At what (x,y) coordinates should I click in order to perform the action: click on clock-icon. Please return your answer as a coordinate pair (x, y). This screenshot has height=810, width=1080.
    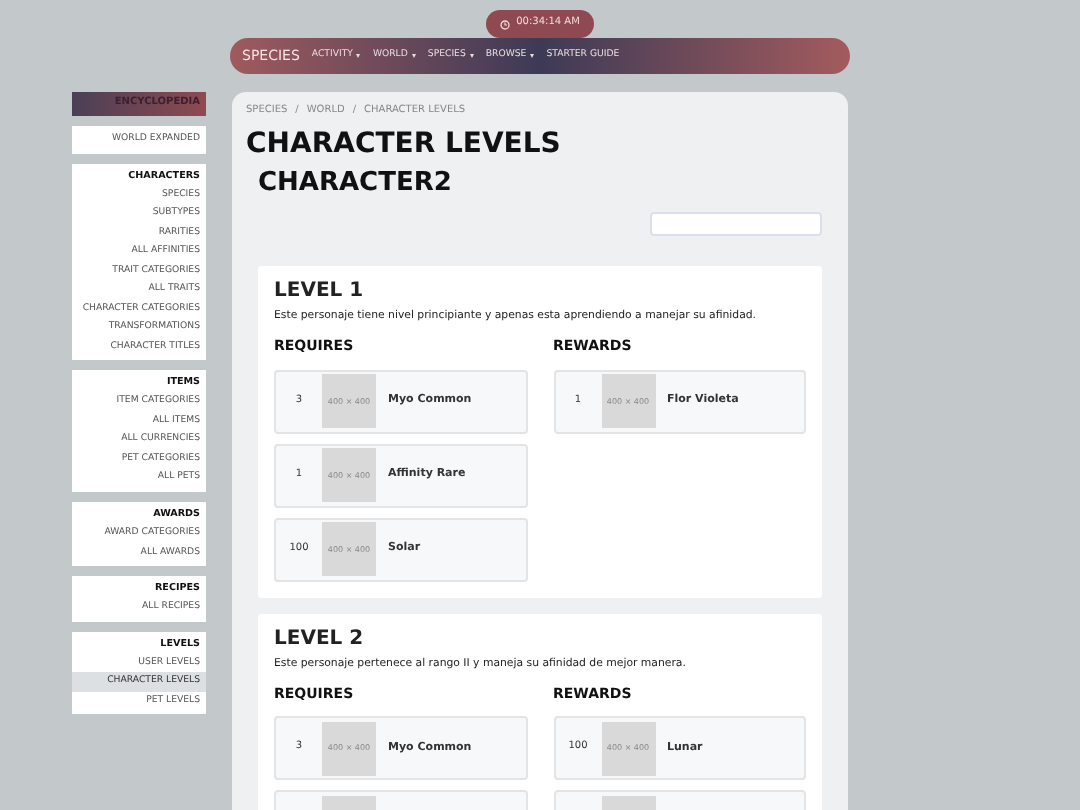
    Looking at the image, I should click on (505, 24).